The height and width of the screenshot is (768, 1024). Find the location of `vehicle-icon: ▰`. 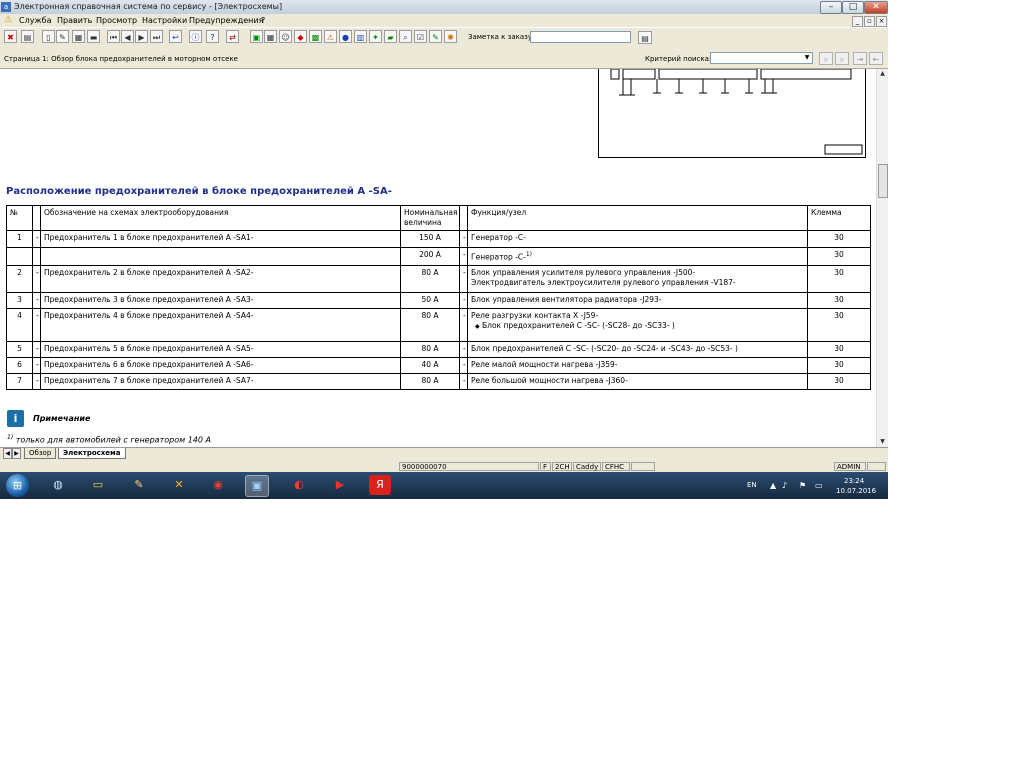

vehicle-icon: ▰ is located at coordinates (390, 36).